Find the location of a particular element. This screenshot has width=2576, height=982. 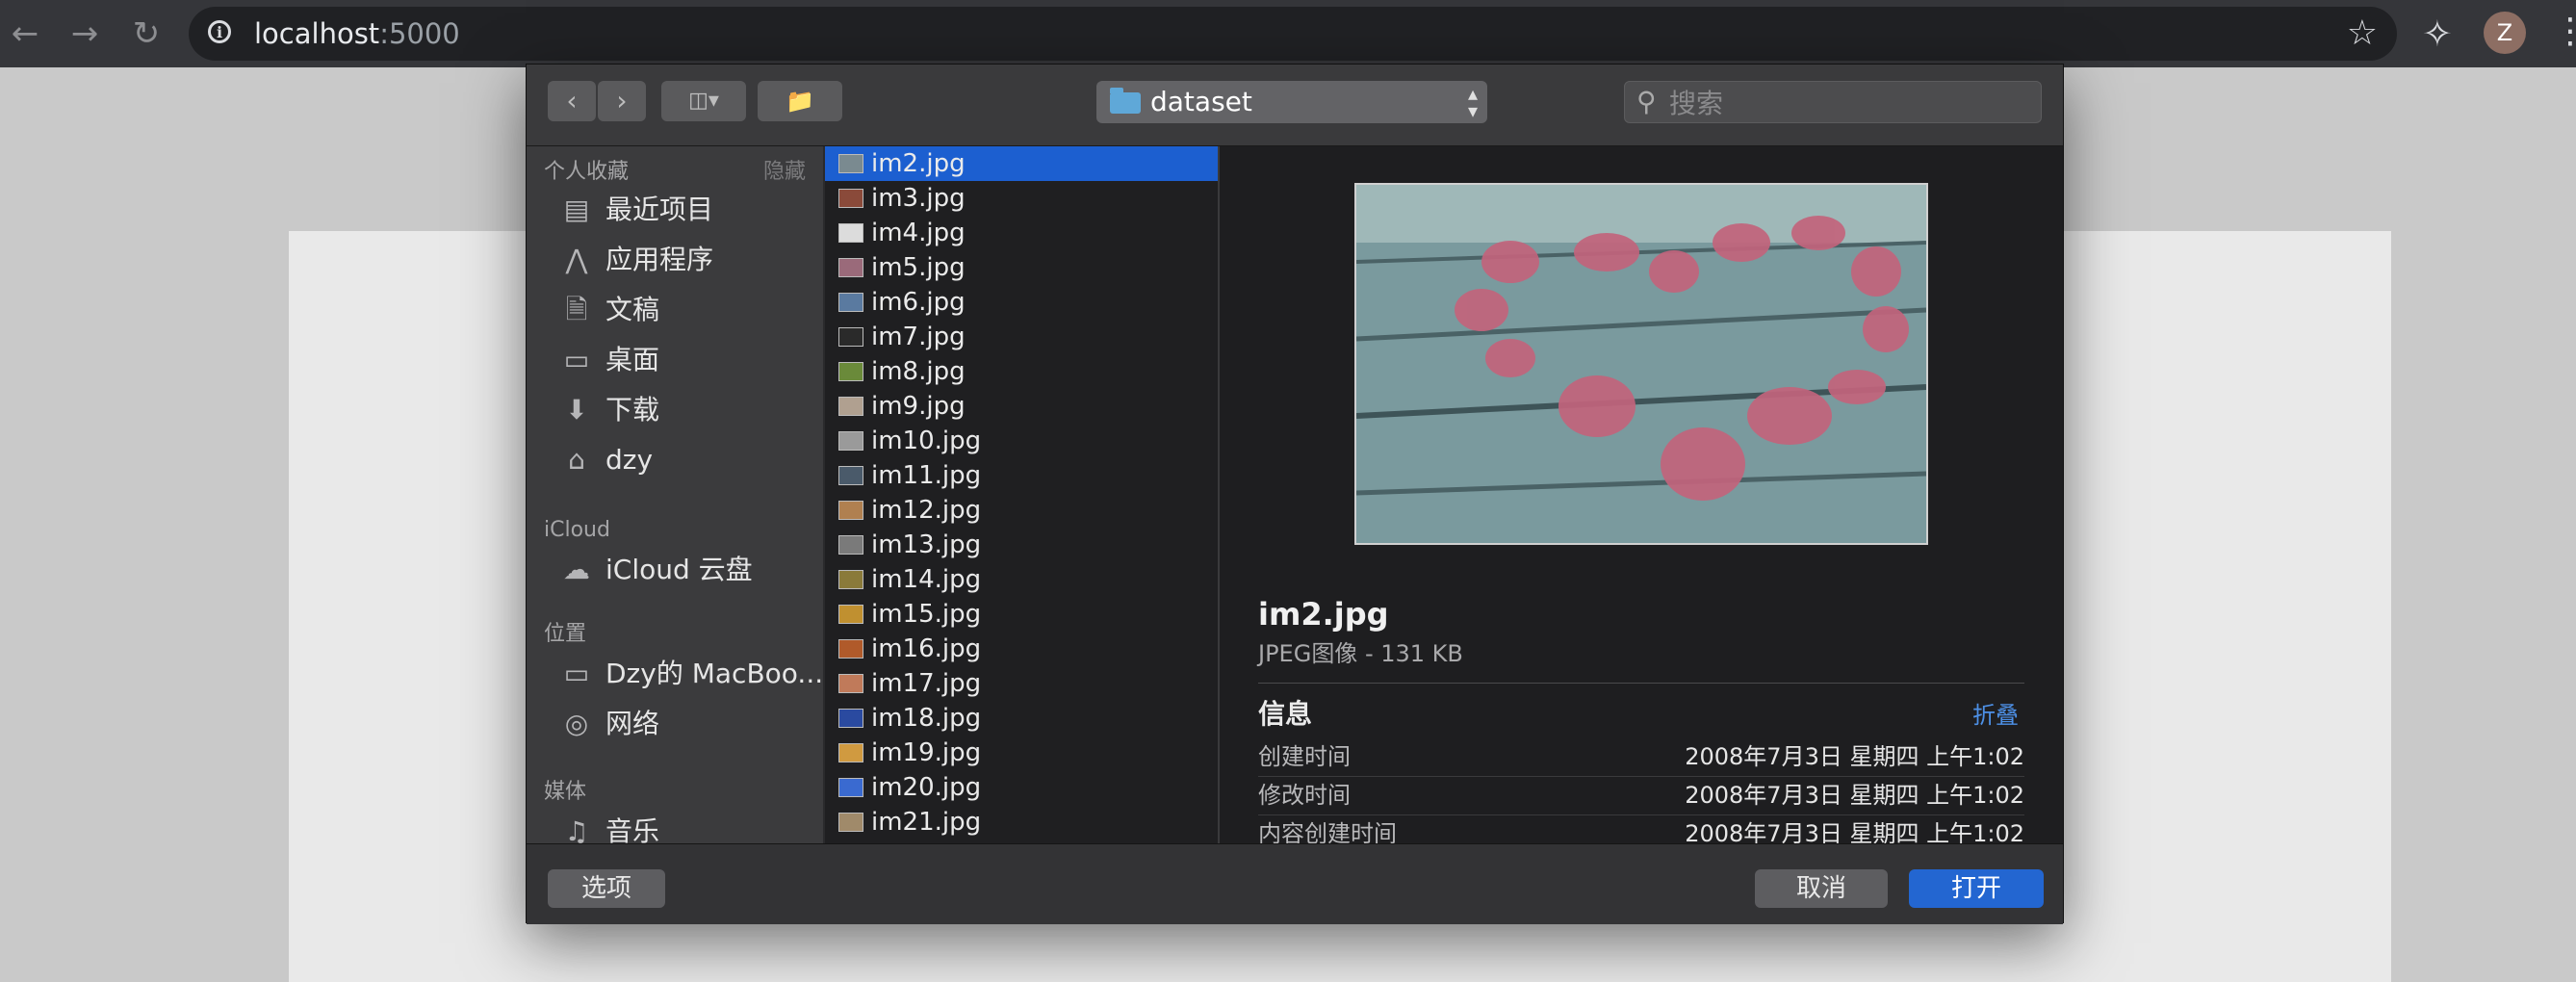

back-arrow-icon: ← is located at coordinates (25, 33).